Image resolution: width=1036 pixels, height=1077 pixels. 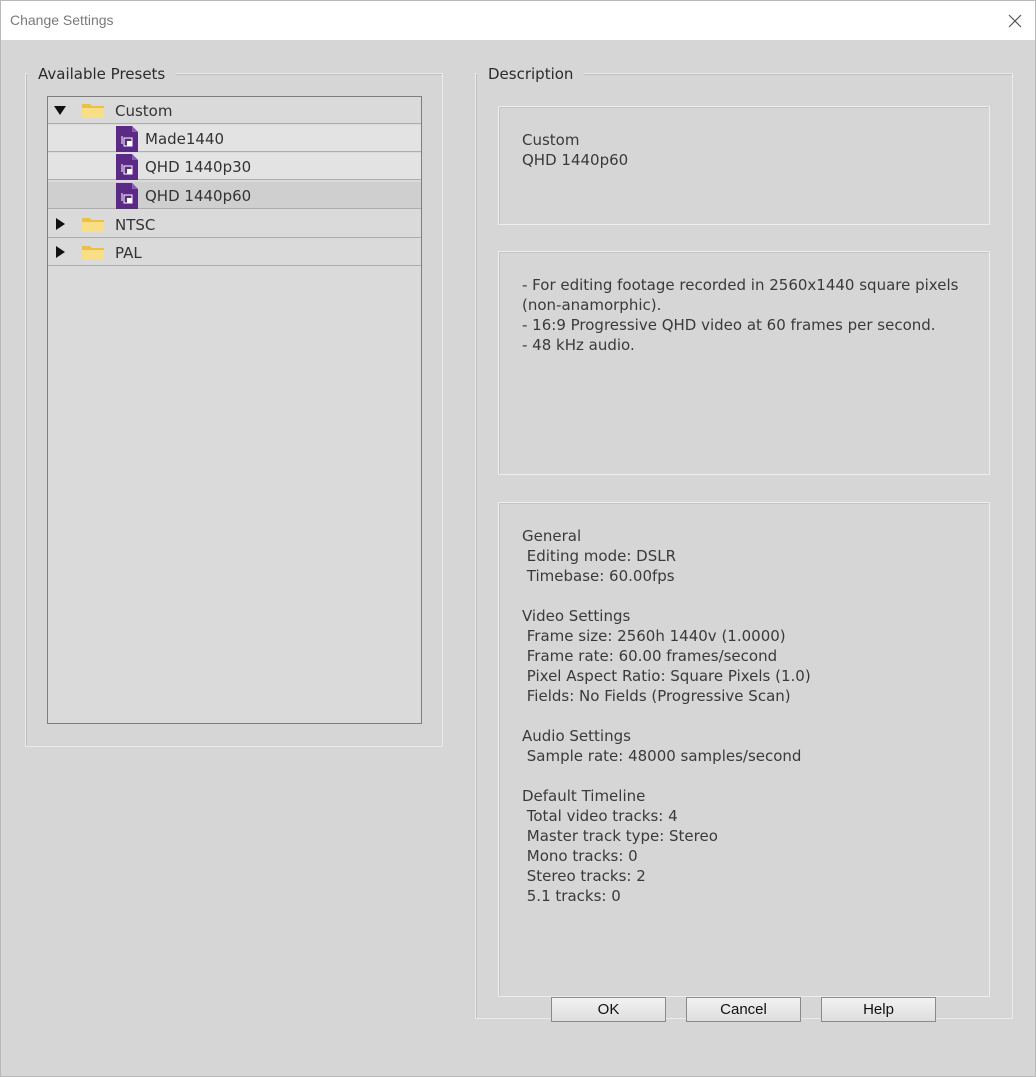 What do you see at coordinates (135, 225) in the screenshot?
I see `tree-folder-label: NTSC` at bounding box center [135, 225].